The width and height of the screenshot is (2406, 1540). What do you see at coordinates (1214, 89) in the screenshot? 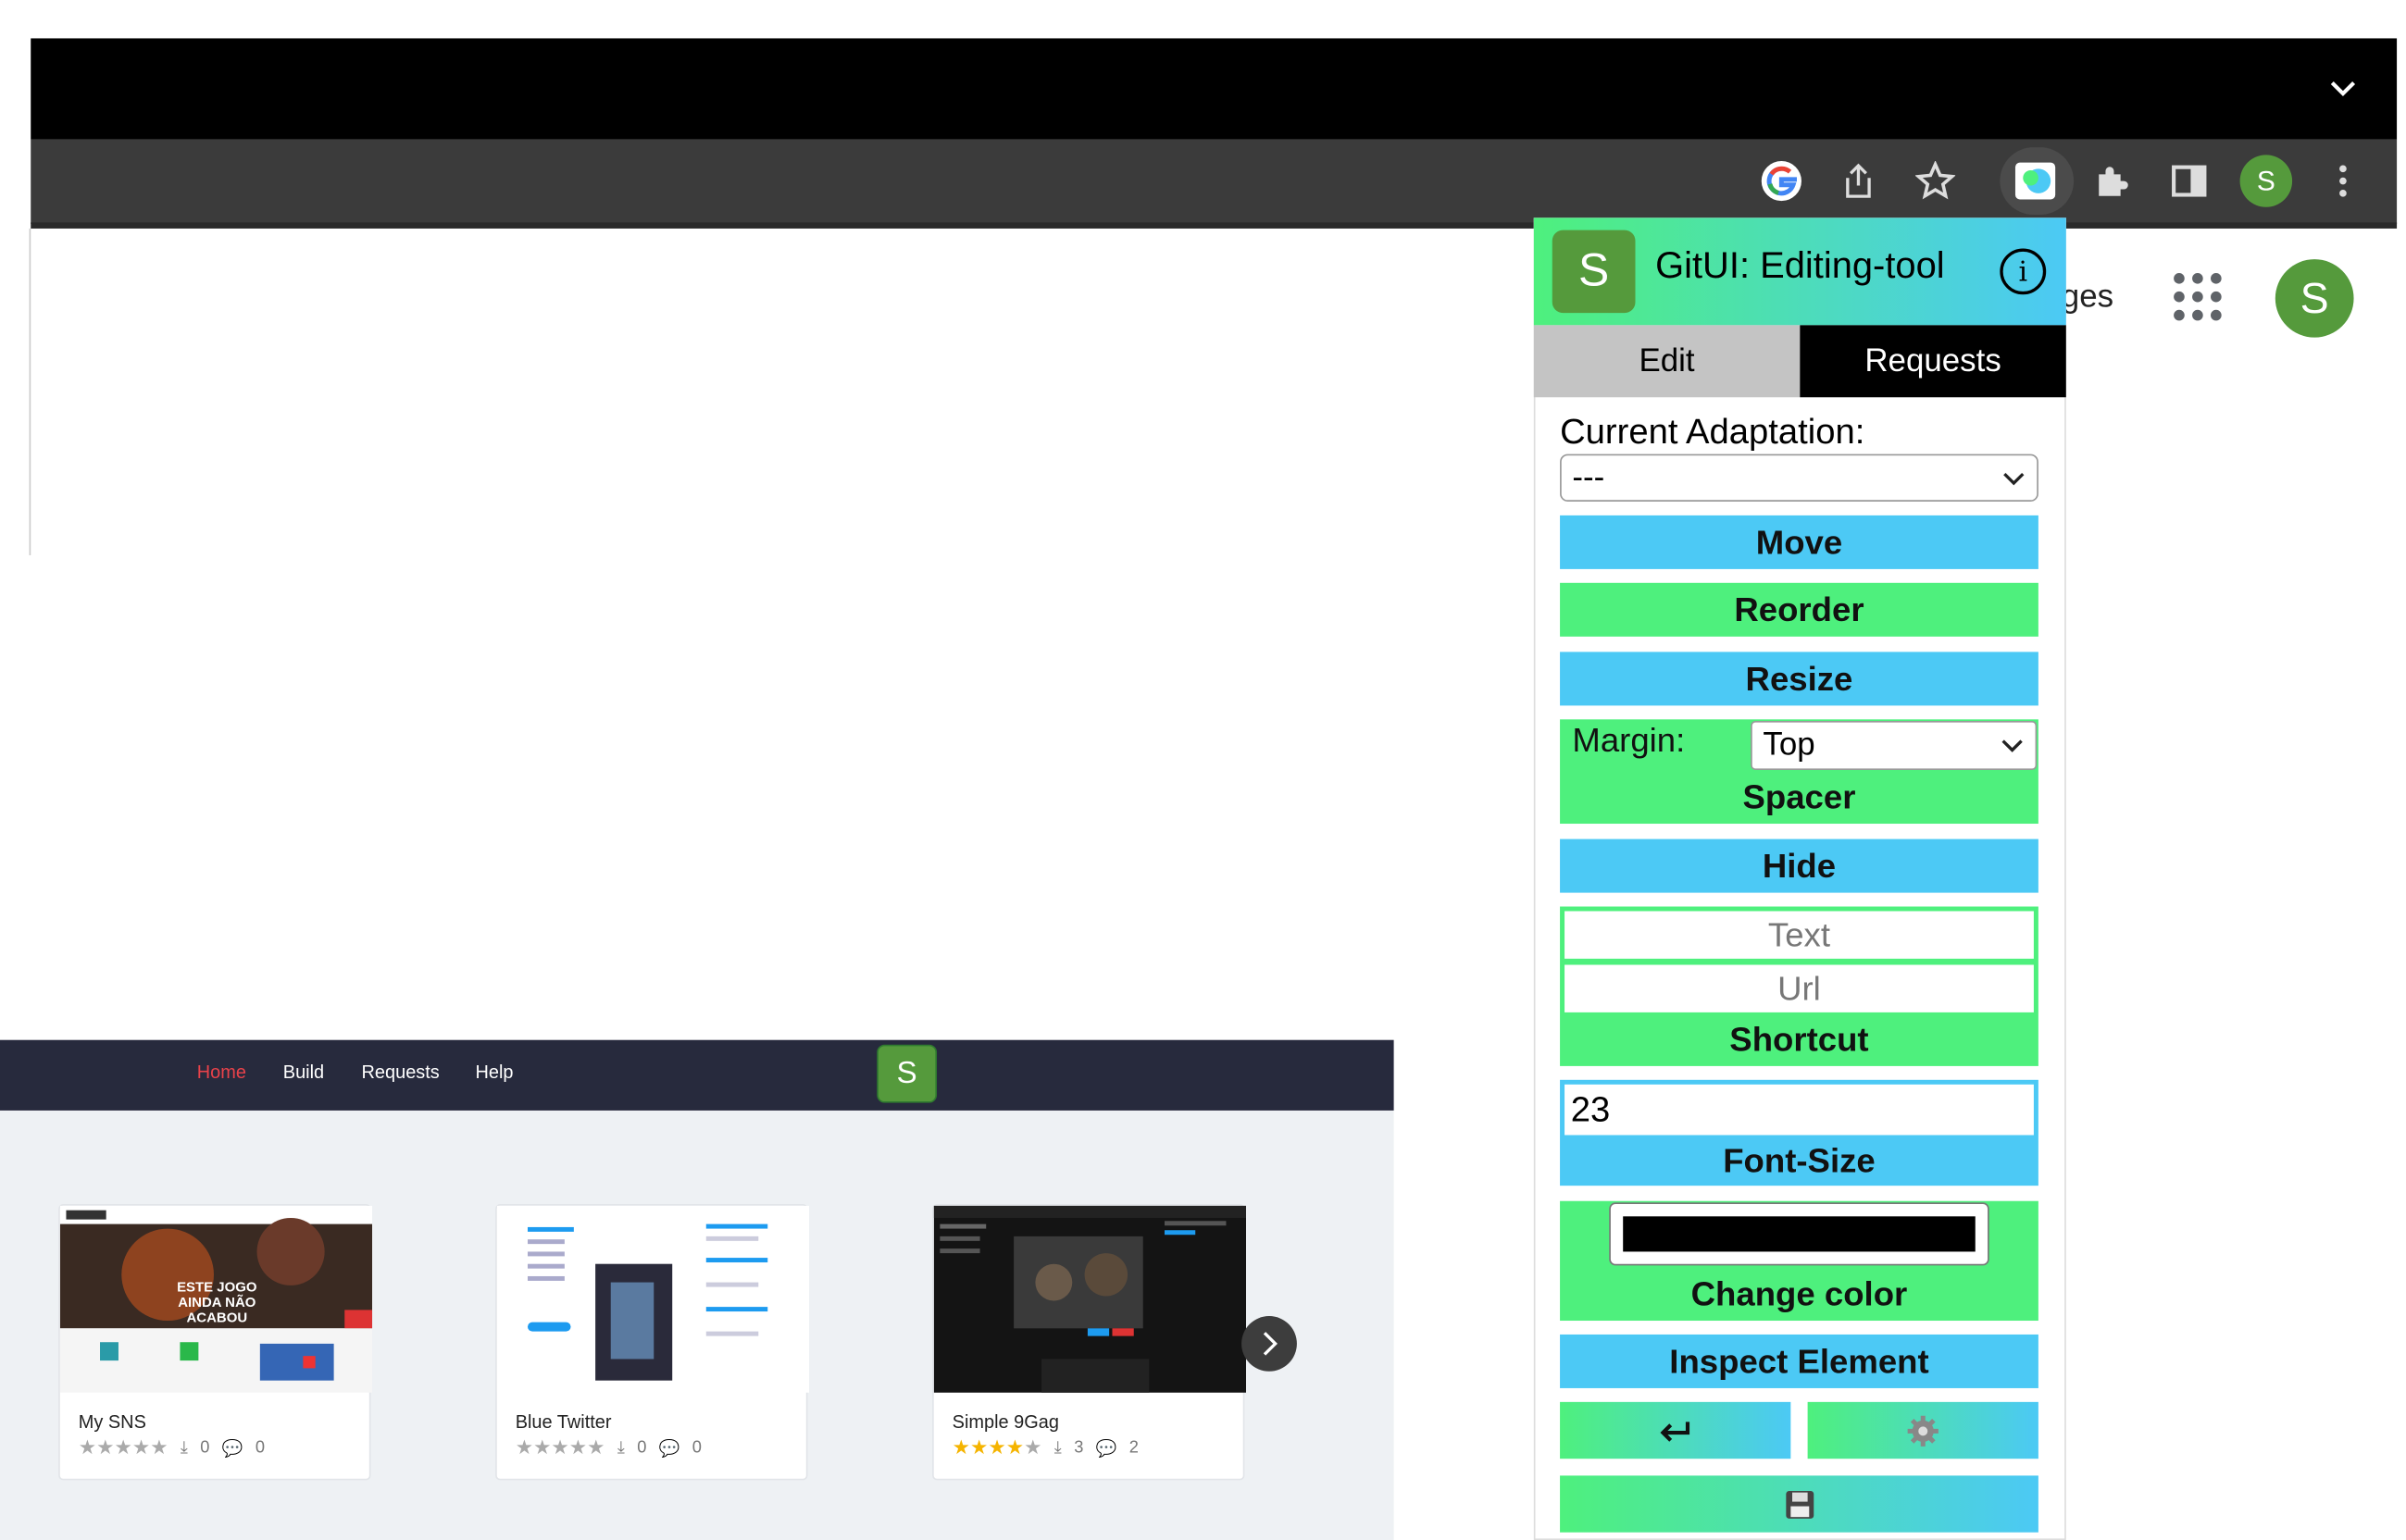
I see `browser-tab-strip` at bounding box center [1214, 89].